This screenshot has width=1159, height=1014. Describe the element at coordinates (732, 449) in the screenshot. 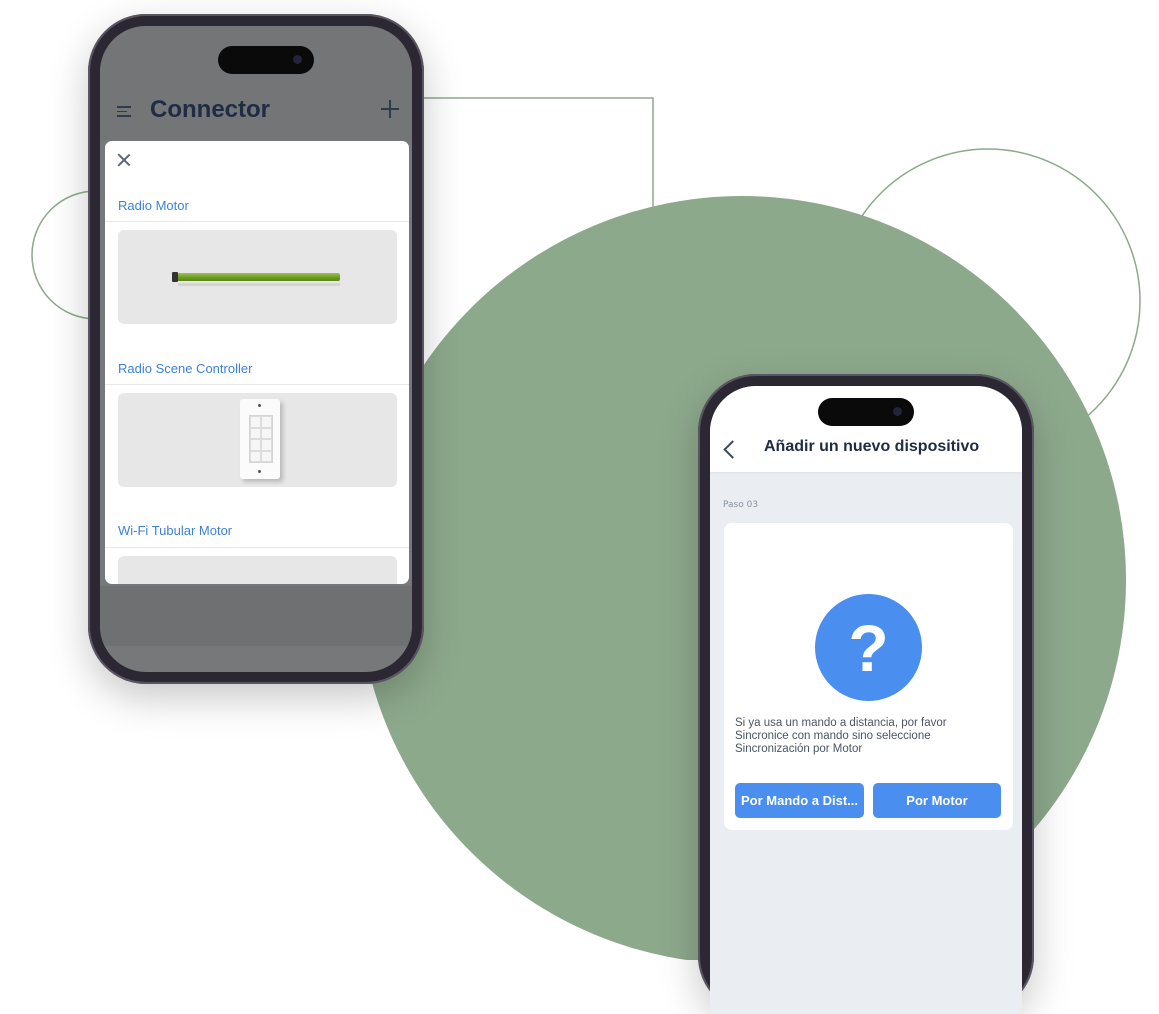

I see `chevron-left-icon` at that location.